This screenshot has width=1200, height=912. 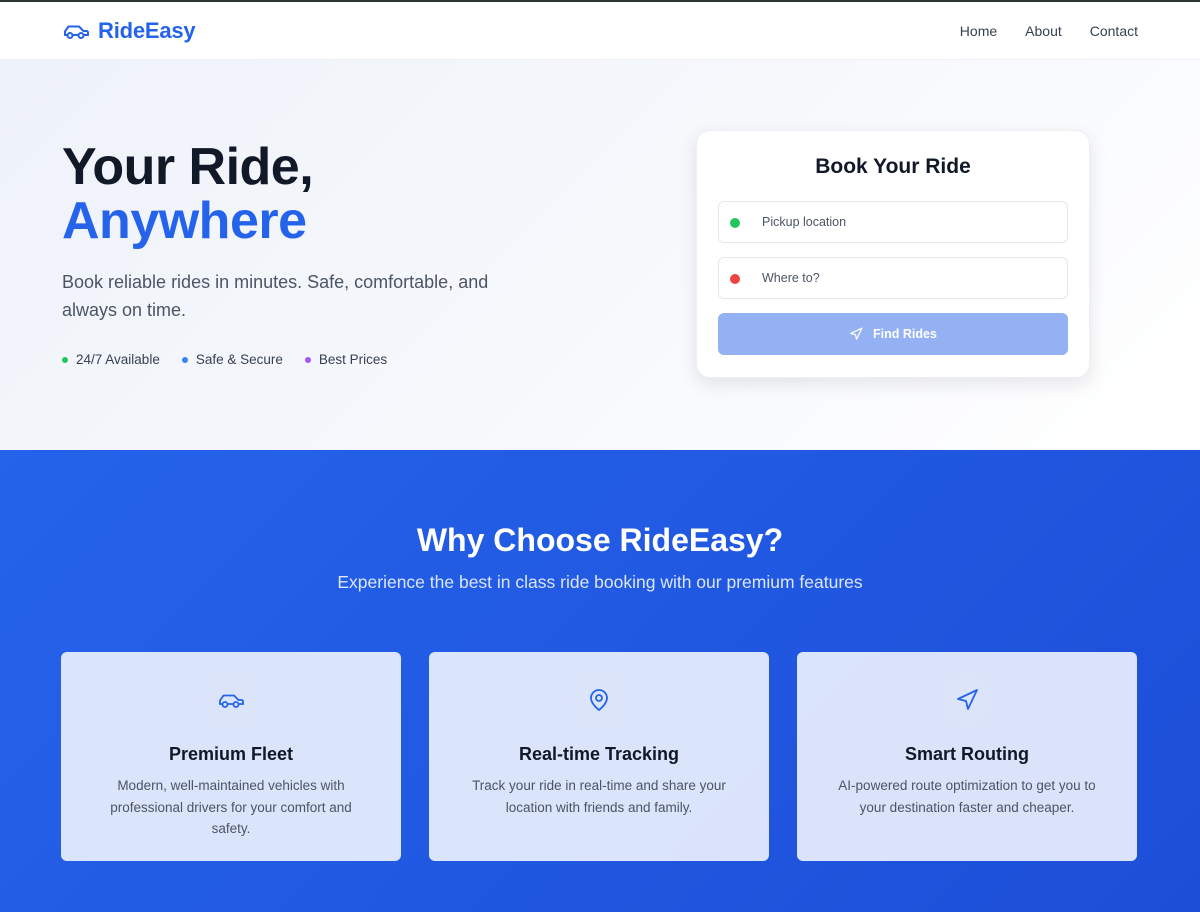 I want to click on hero-title: Your Ride, Anywhere, so click(x=292, y=194).